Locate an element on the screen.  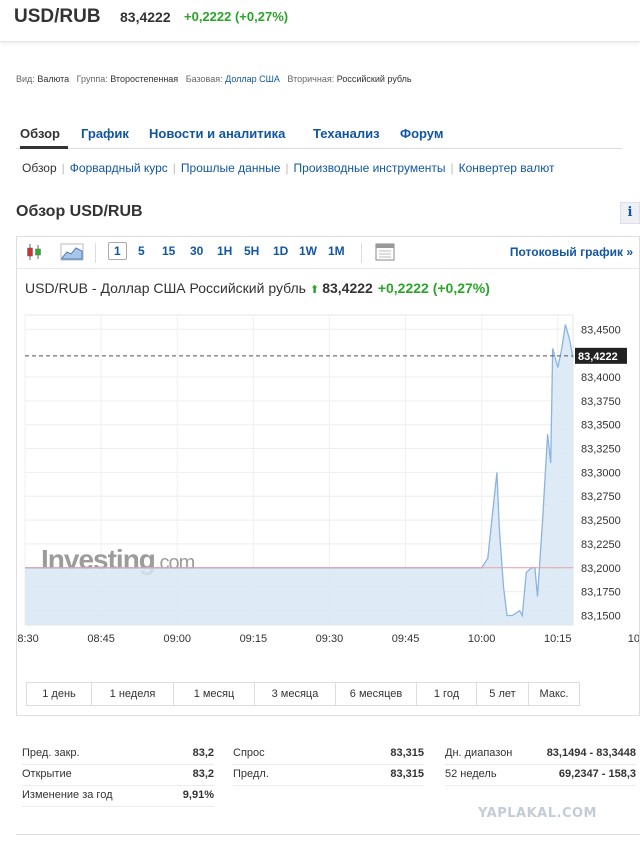
chart-title-change: +0,2222 (+0,27%) is located at coordinates (433, 288).